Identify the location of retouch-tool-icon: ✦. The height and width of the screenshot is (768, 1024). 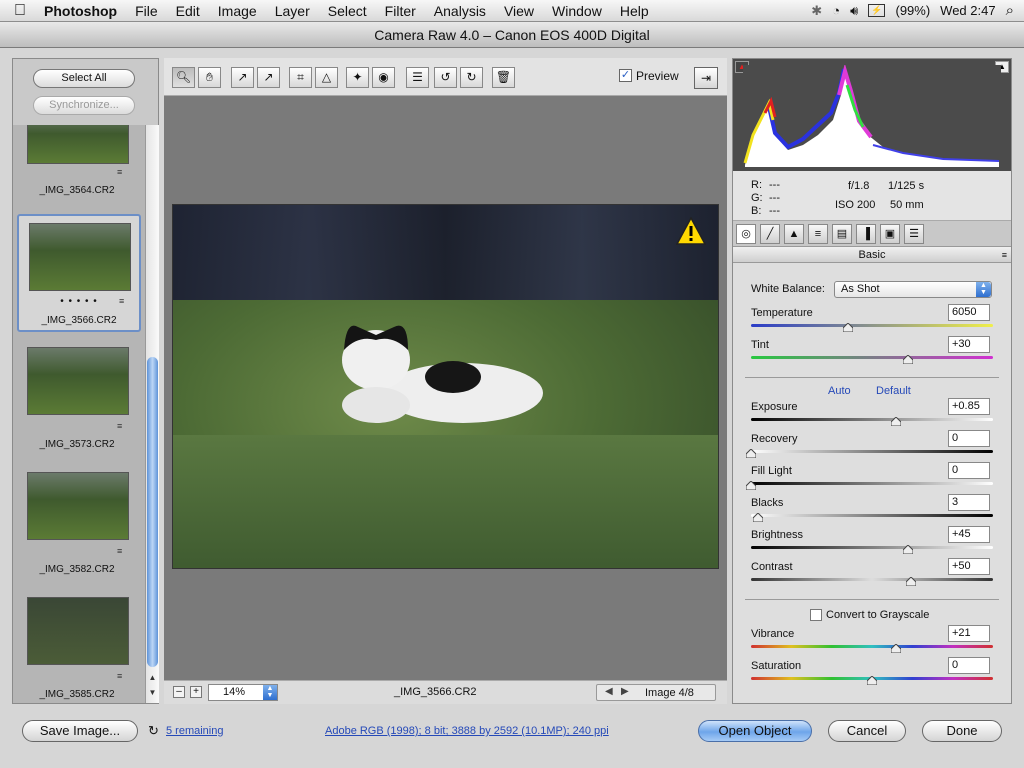
(357, 77).